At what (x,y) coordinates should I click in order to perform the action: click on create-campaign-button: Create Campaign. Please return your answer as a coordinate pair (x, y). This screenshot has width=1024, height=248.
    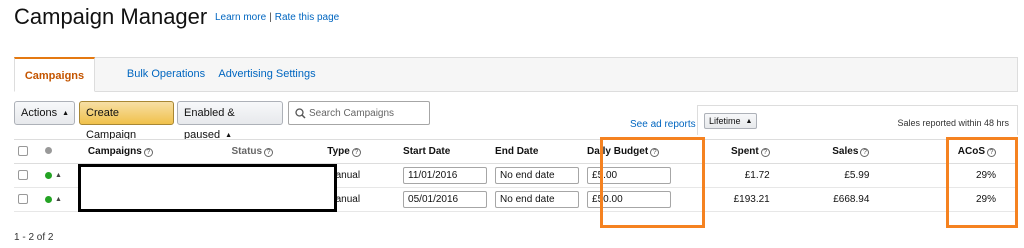
    Looking at the image, I should click on (126, 121).